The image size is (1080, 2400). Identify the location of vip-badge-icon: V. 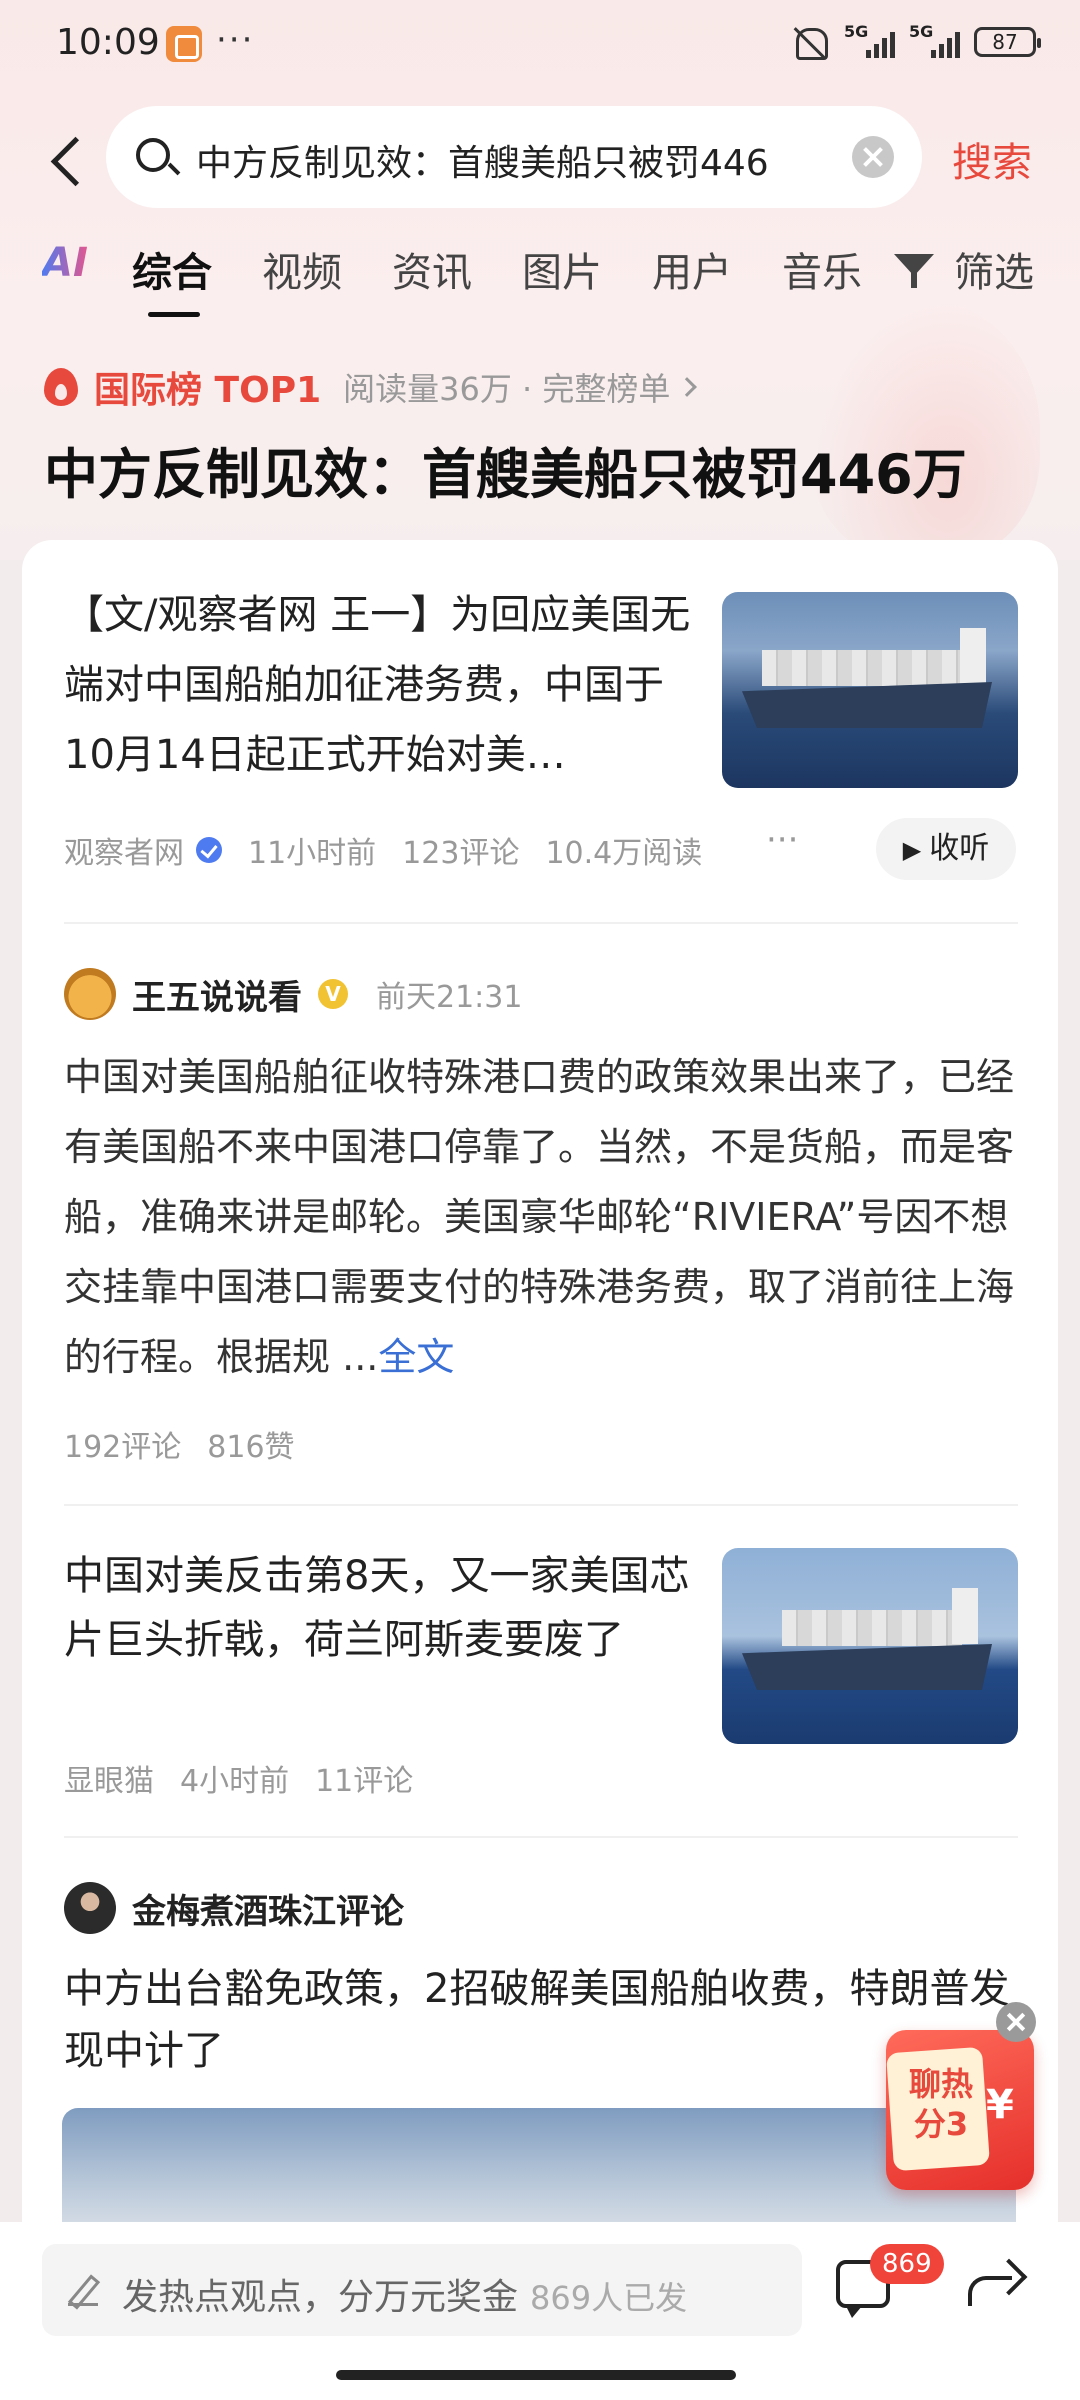
(333, 994).